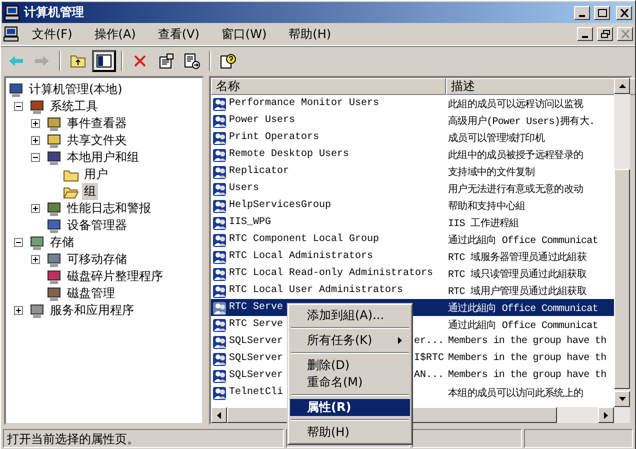 The width and height of the screenshot is (636, 449). I want to click on tree-item: 磁盘碎片整理程序, so click(115, 276).